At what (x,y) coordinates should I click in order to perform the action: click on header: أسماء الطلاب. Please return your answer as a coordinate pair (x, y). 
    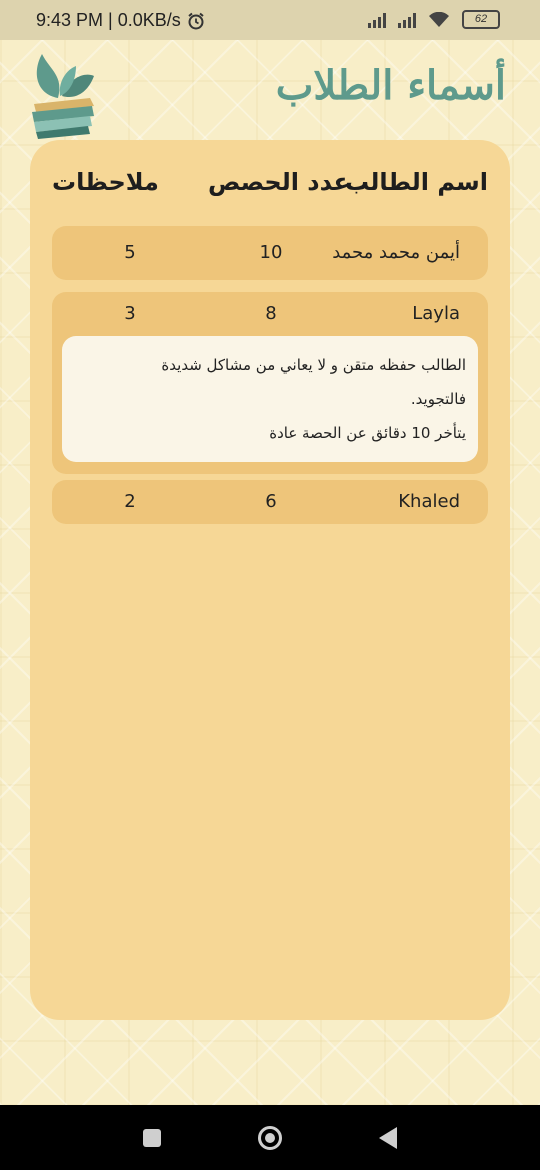
    Looking at the image, I should click on (270, 90).